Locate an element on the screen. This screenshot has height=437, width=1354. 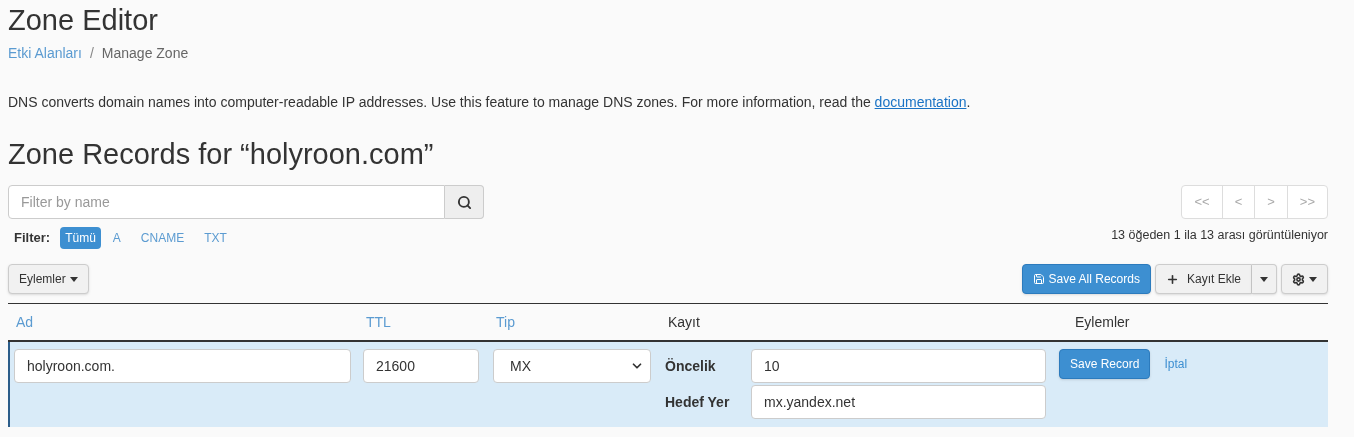
type-select: MX is located at coordinates (572, 366).